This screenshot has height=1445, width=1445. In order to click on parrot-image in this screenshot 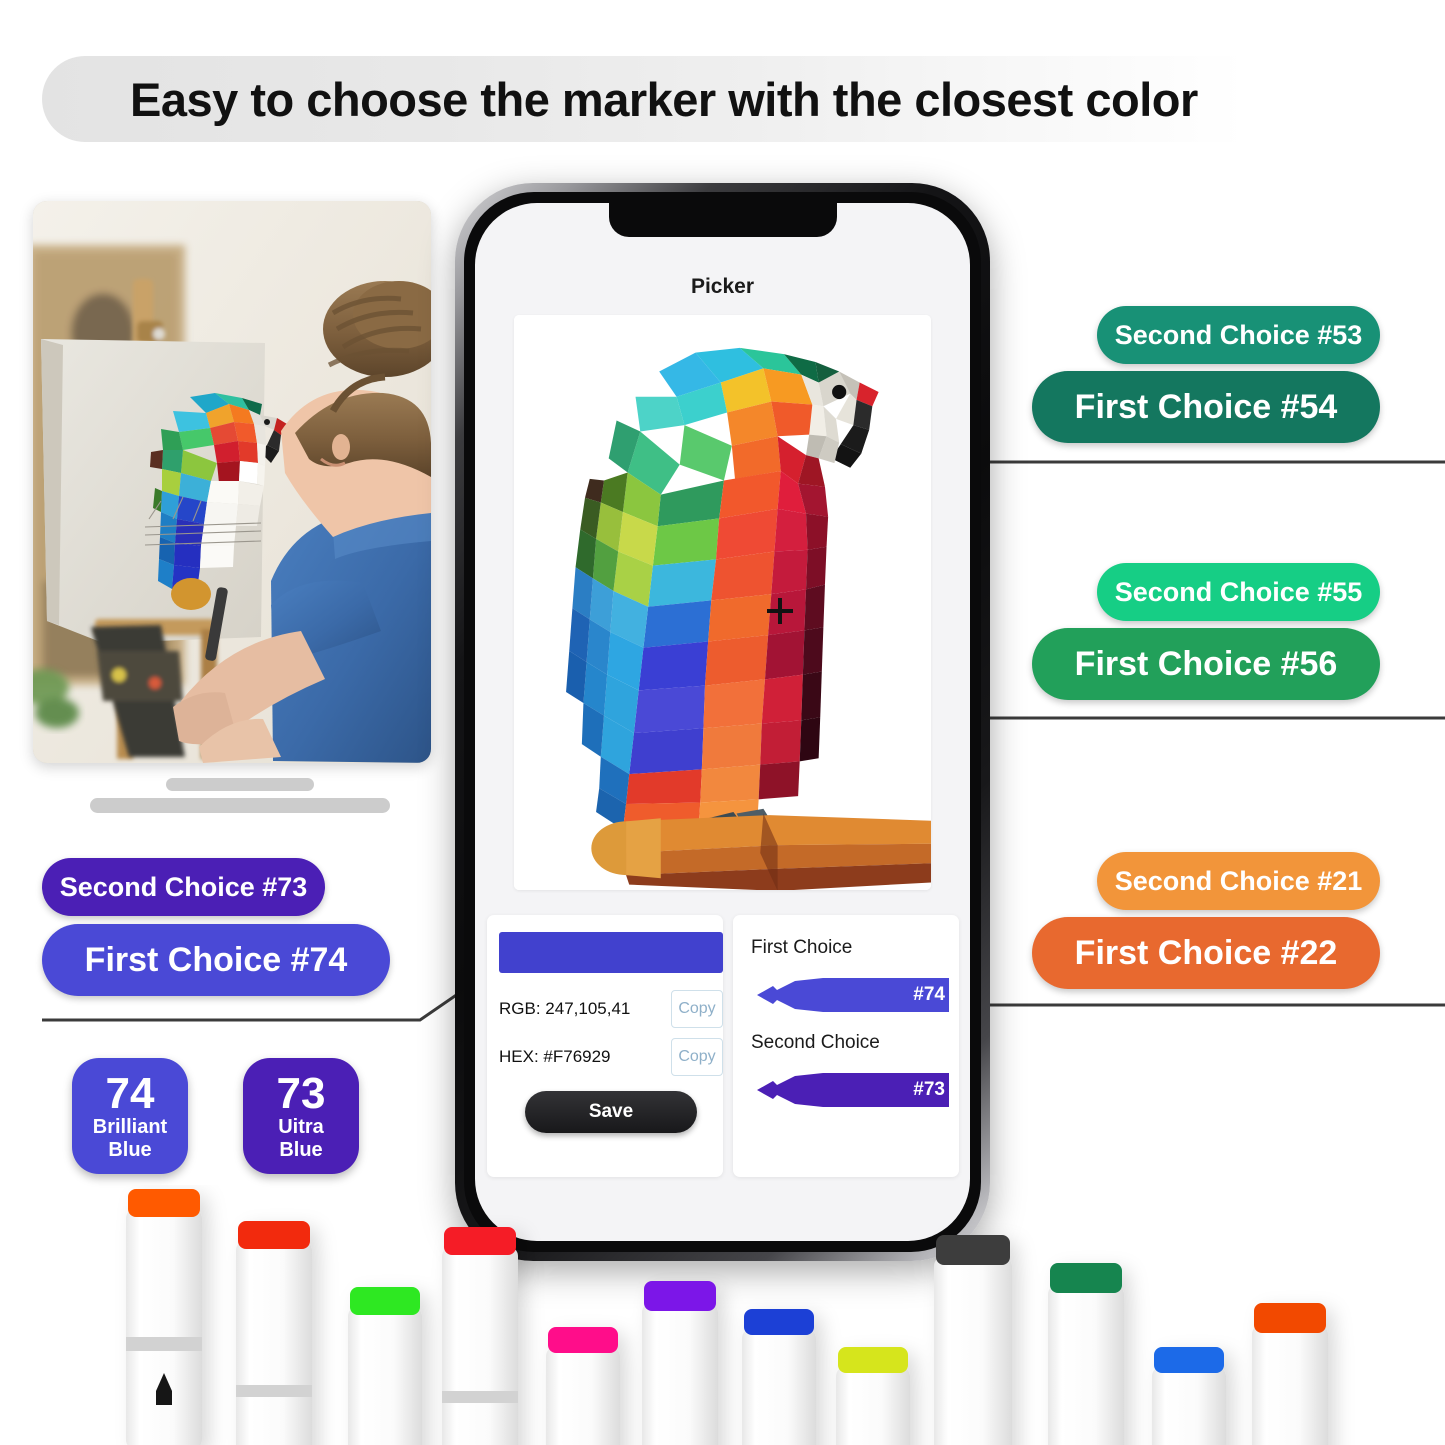, I will do `click(722, 602)`.